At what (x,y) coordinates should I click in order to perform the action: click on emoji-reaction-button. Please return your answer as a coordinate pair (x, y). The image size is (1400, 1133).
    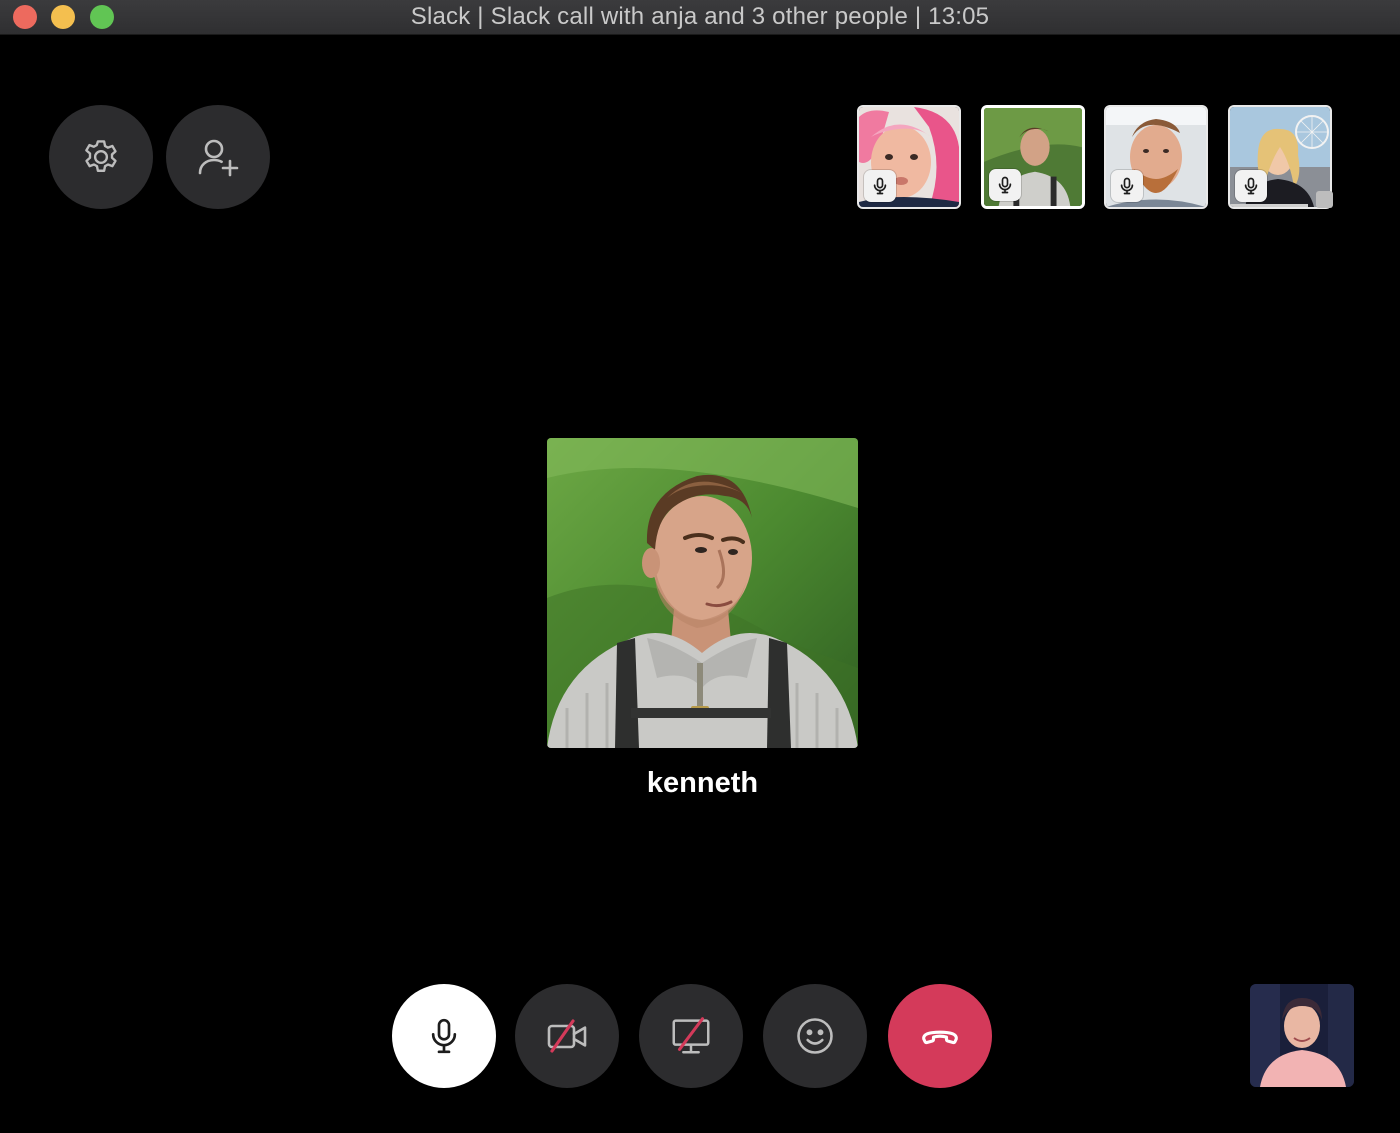
    Looking at the image, I should click on (815, 1036).